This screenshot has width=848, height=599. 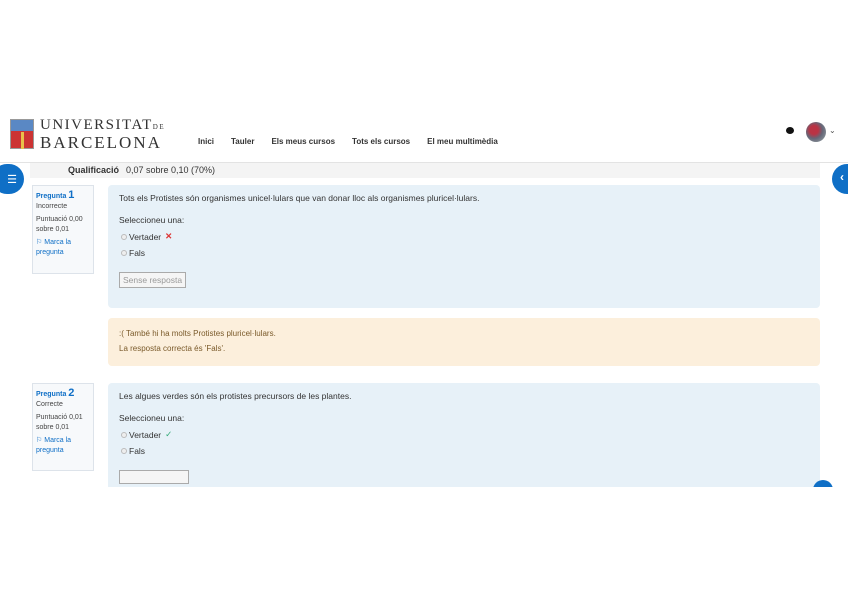 What do you see at coordinates (465, 236) in the screenshot?
I see `option-vertader: Vertader ✕` at bounding box center [465, 236].